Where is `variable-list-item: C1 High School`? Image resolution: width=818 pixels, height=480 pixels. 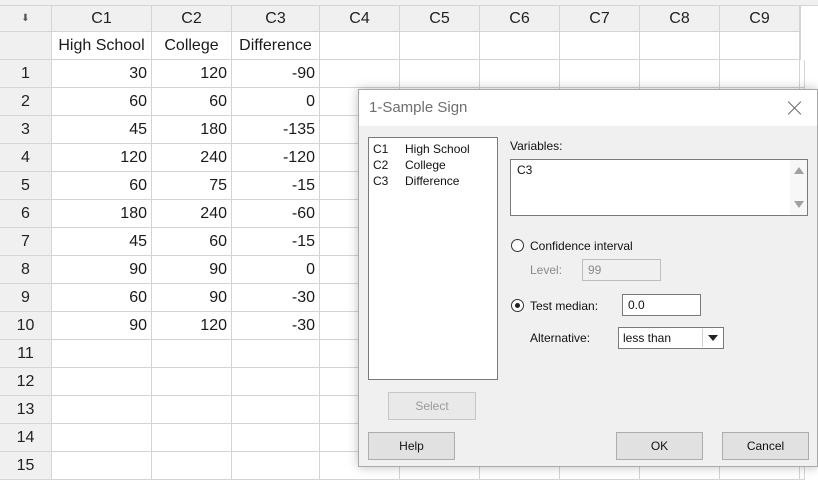 variable-list-item: C1 High School is located at coordinates (433, 150).